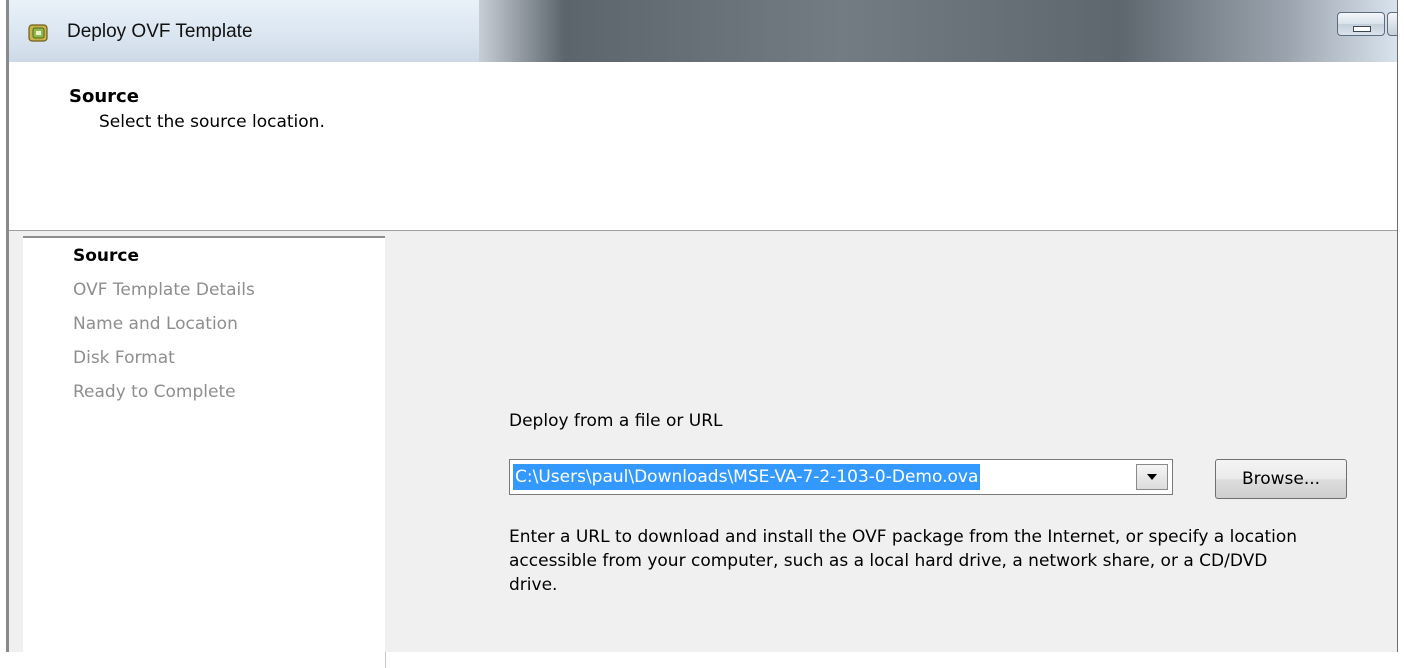  Describe the element at coordinates (616, 421) in the screenshot. I see `deploy-source-label: Deploy from a file or URL` at that location.